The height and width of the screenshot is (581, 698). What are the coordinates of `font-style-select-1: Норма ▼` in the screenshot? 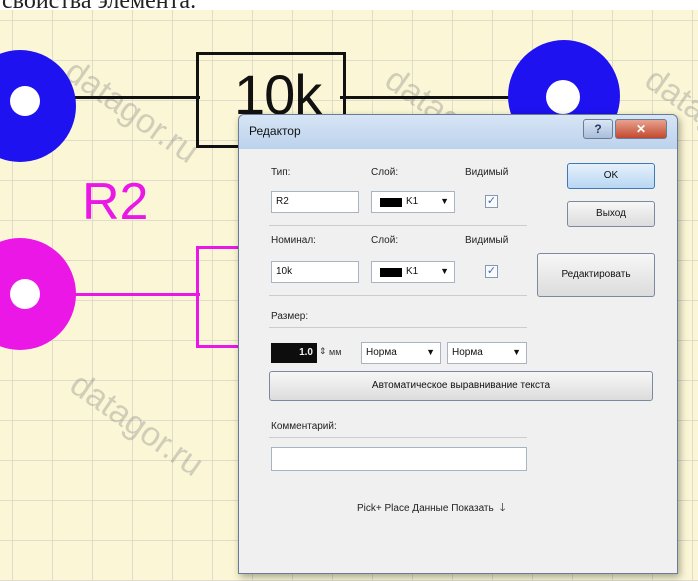 It's located at (401, 353).